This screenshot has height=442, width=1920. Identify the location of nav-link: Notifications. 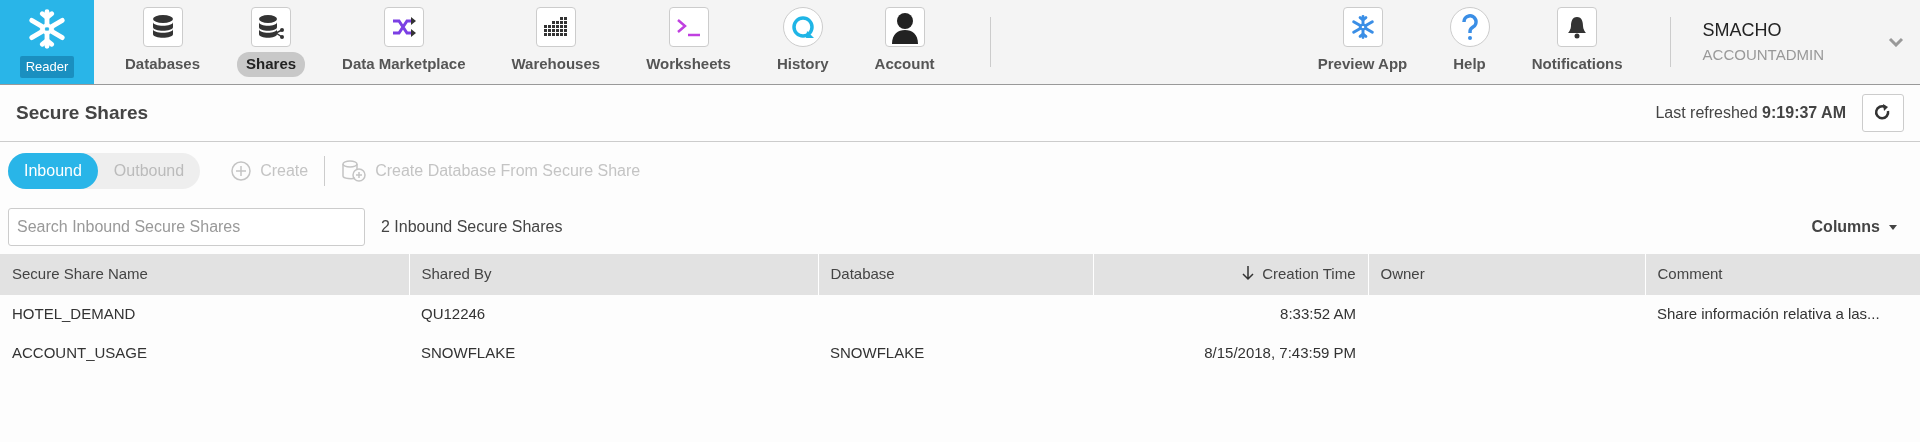
(1577, 64).